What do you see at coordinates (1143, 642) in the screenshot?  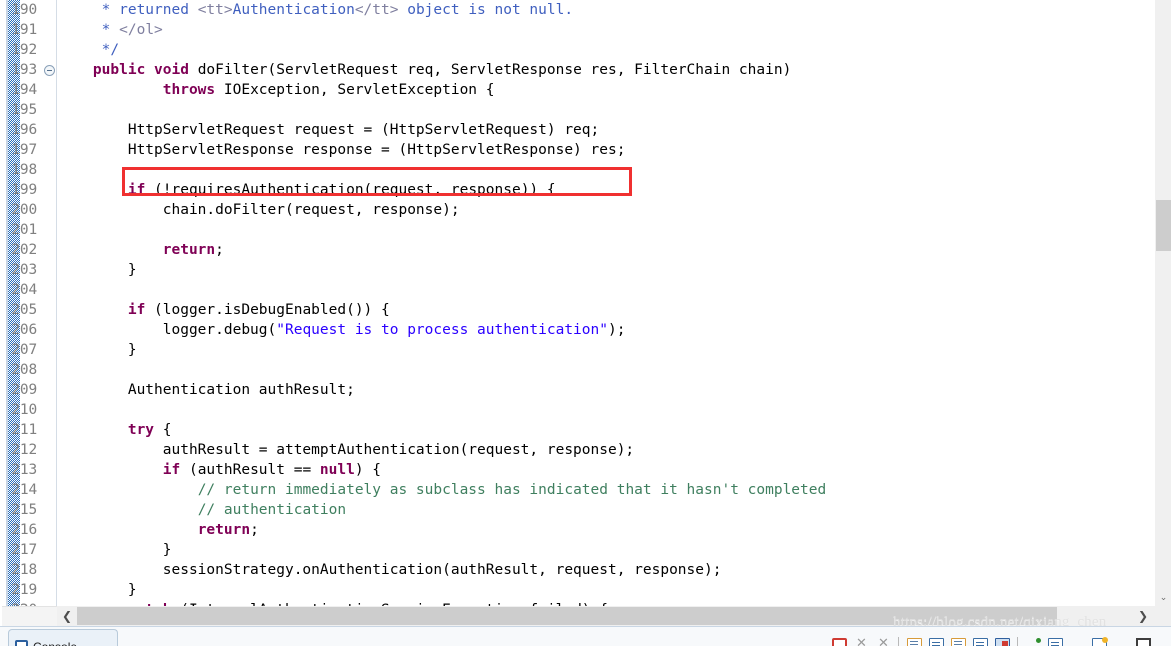 I see `maximize-panel-icon` at bounding box center [1143, 642].